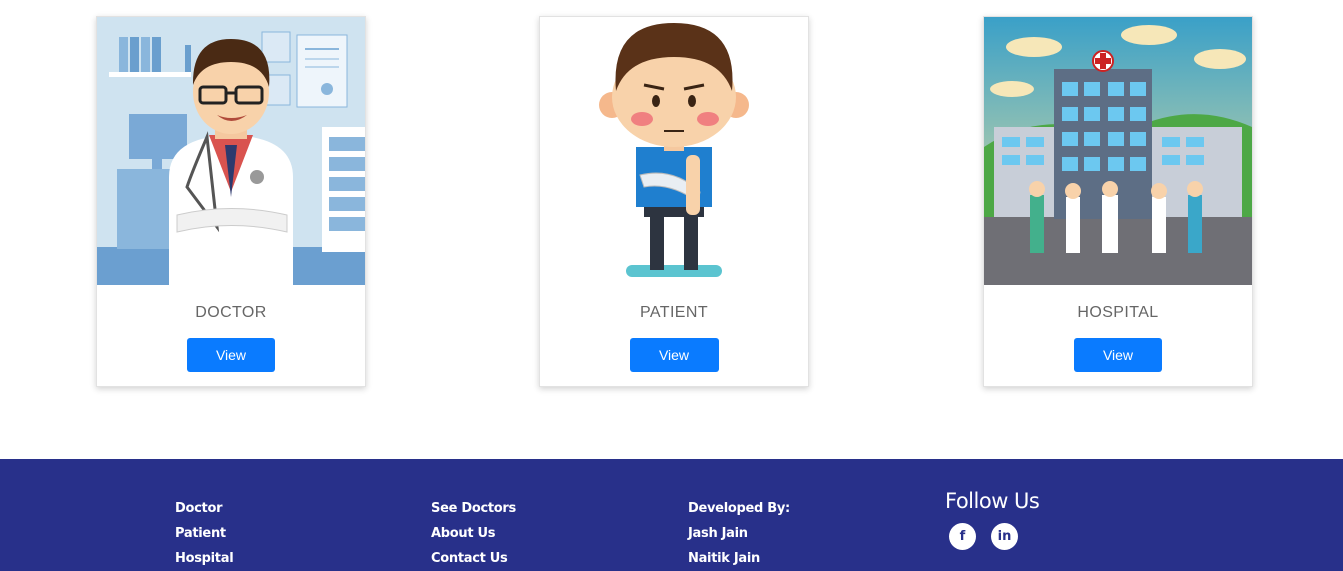 Image resolution: width=1343 pixels, height=571 pixels. Describe the element at coordinates (718, 533) in the screenshot. I see `developer-name: Jash Jain` at that location.